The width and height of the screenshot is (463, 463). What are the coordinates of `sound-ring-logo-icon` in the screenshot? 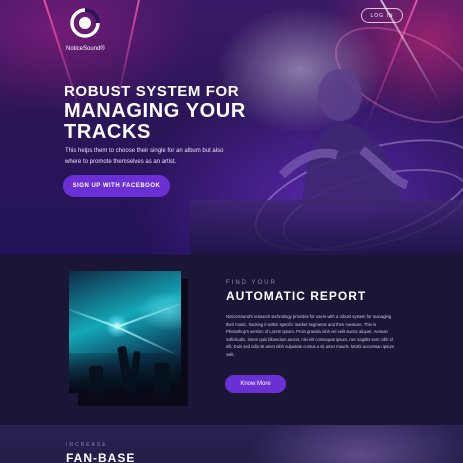 It's located at (85, 23).